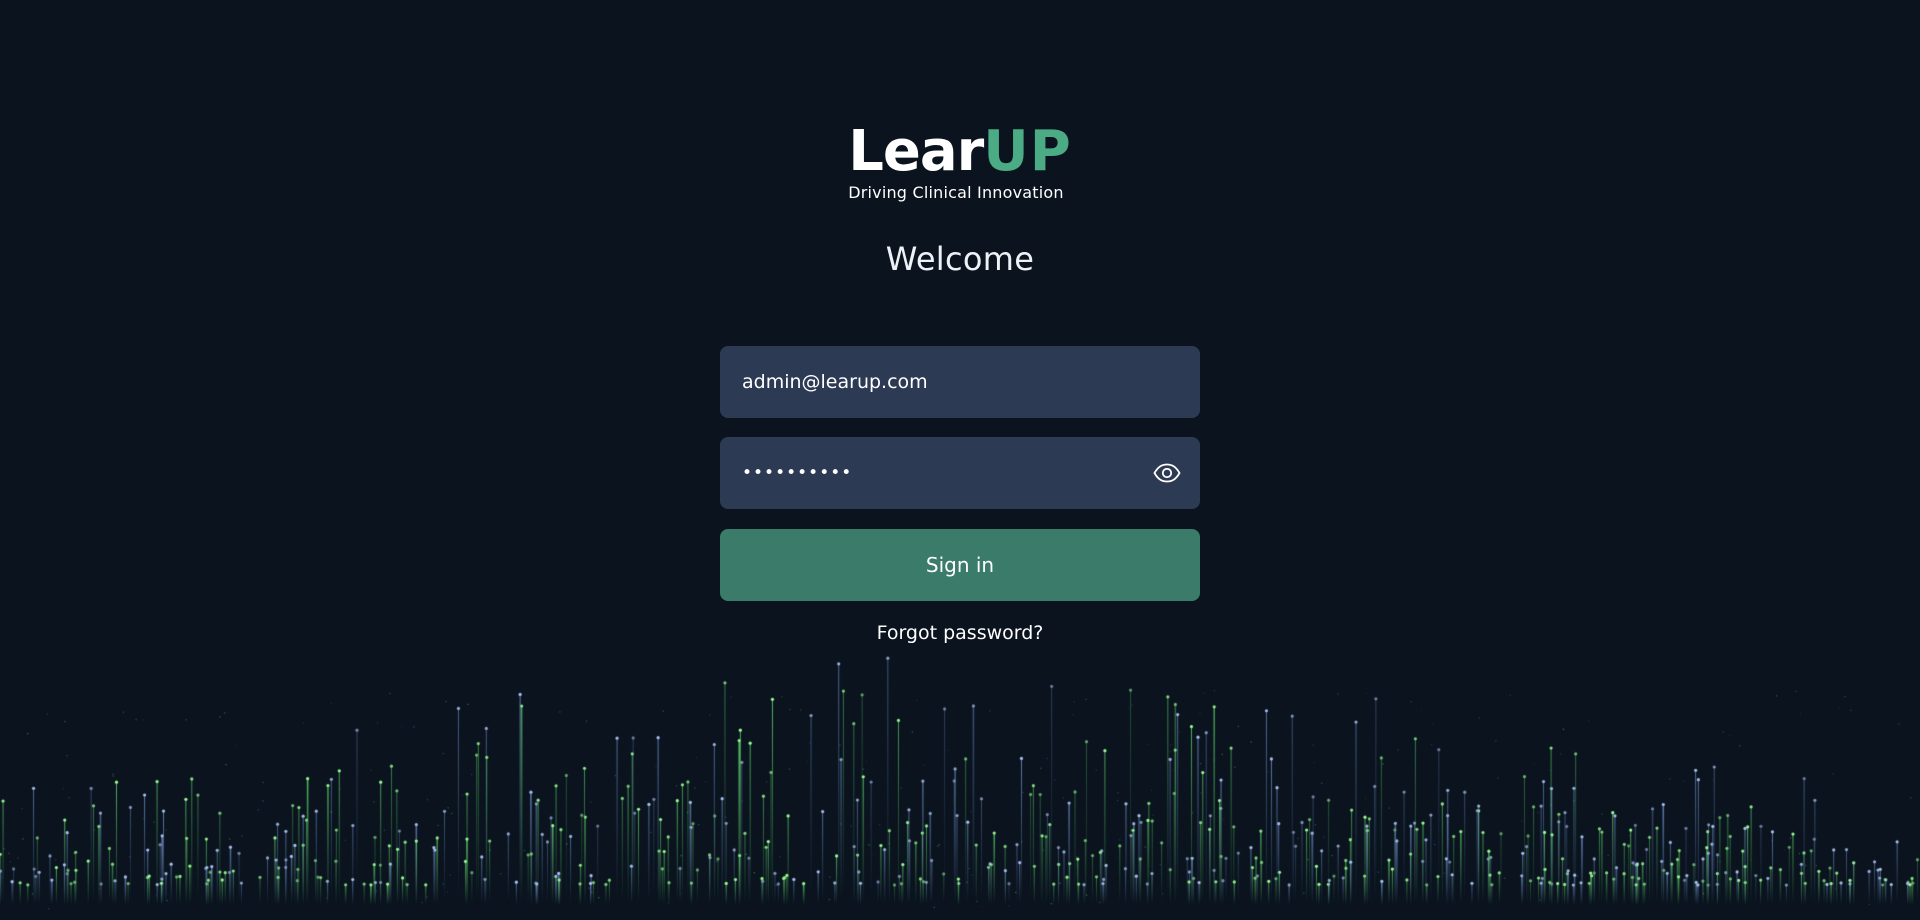  I want to click on email-field-container, so click(960, 382).